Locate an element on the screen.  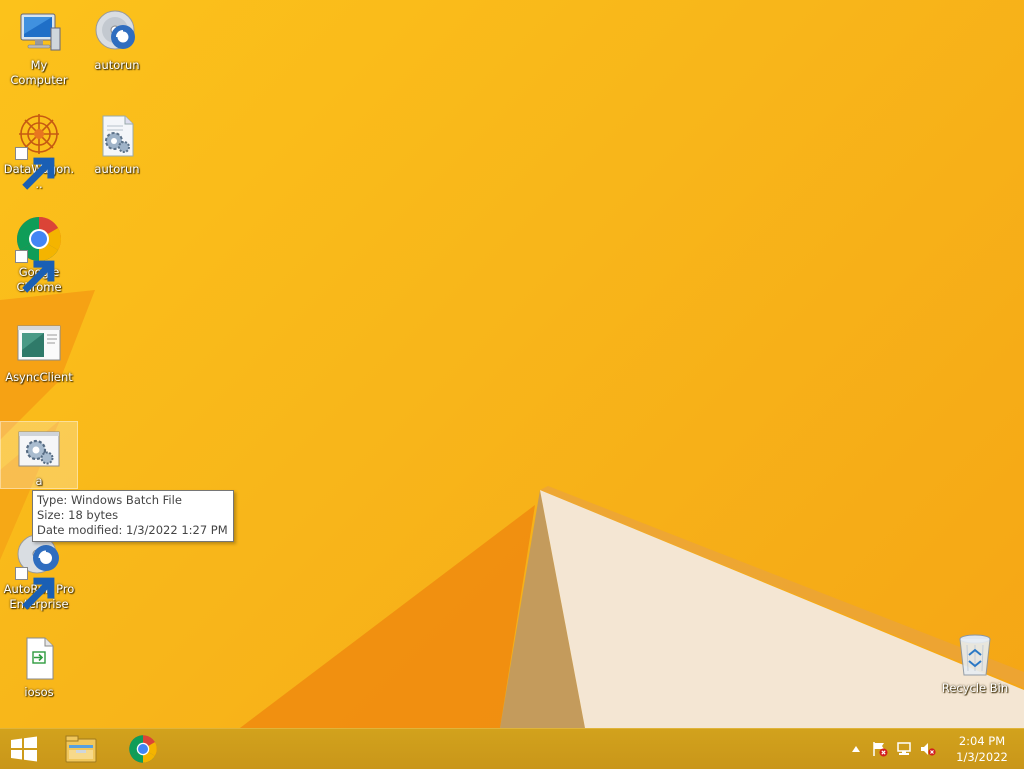
desktop-icon-recycle-bin: Recycle Bin is located at coordinates (975, 663).